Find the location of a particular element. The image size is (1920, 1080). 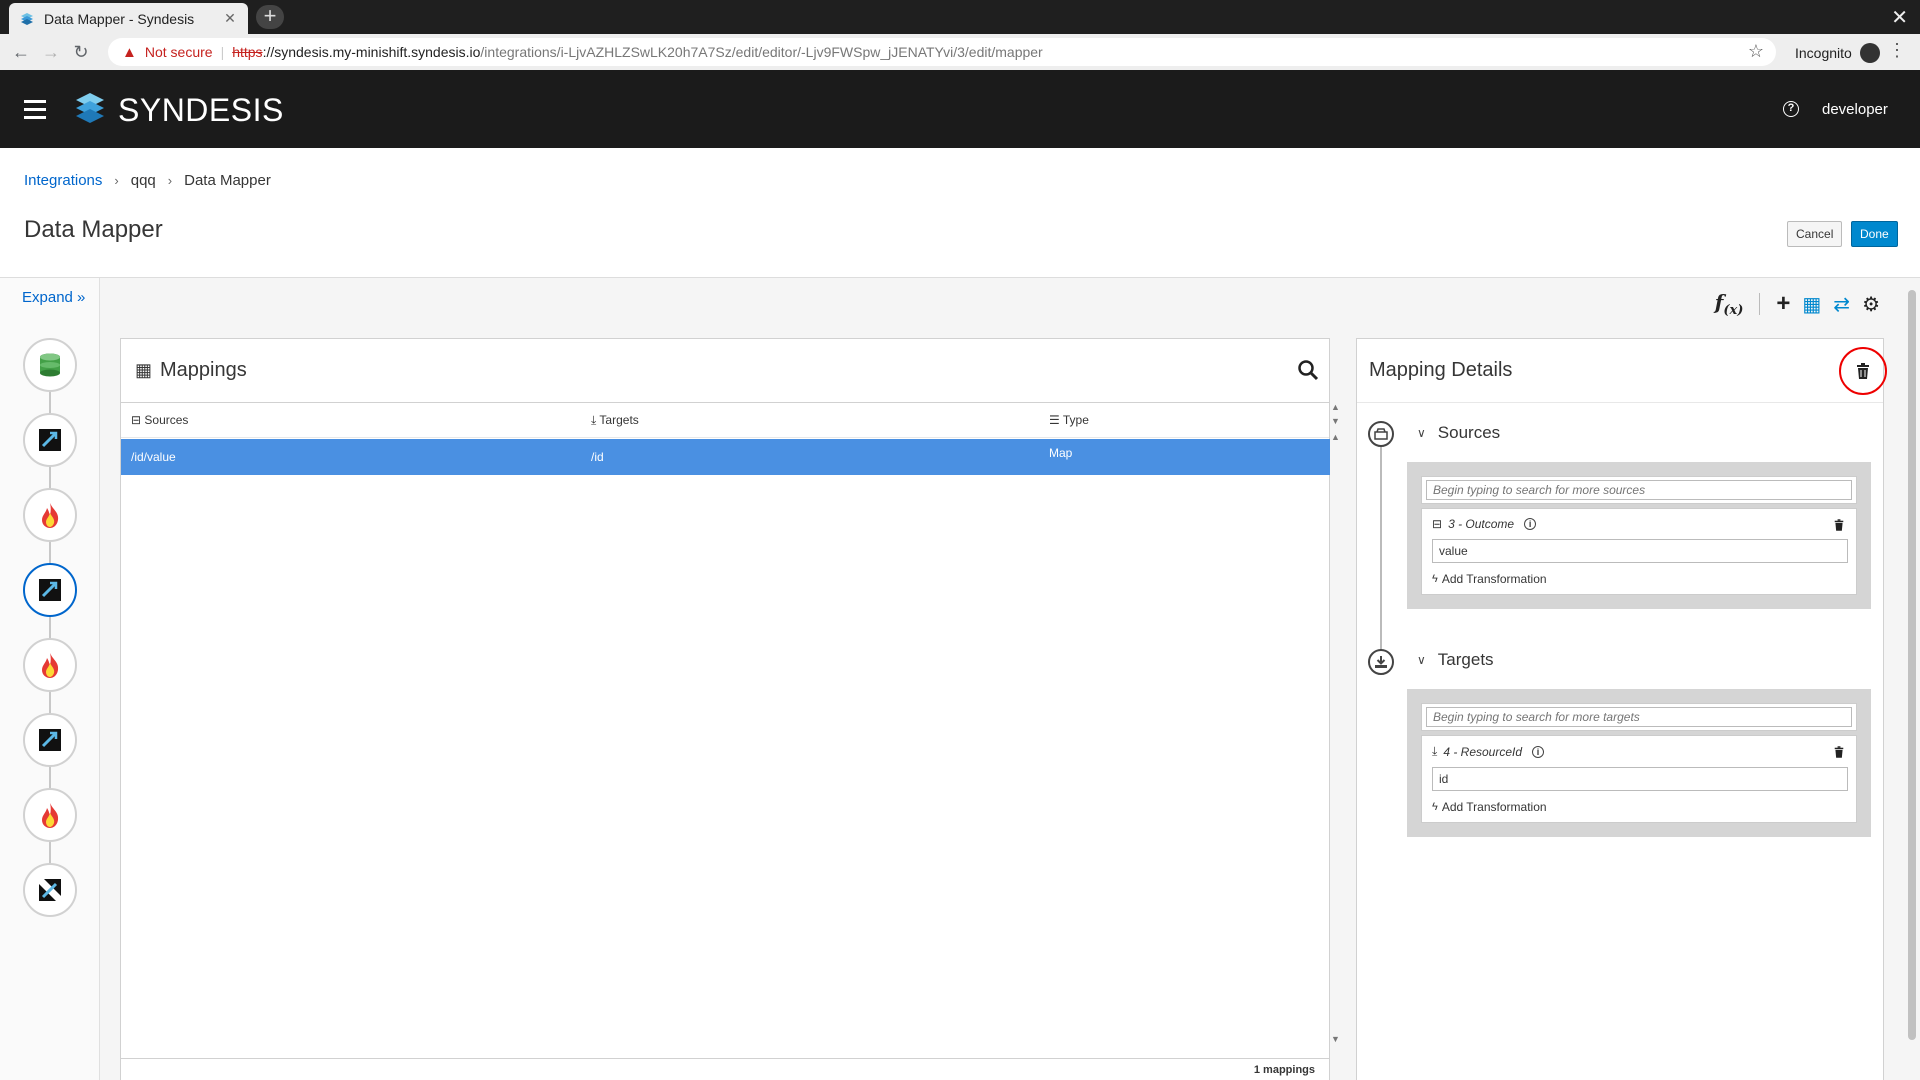

user-menu: developer is located at coordinates (1855, 109).